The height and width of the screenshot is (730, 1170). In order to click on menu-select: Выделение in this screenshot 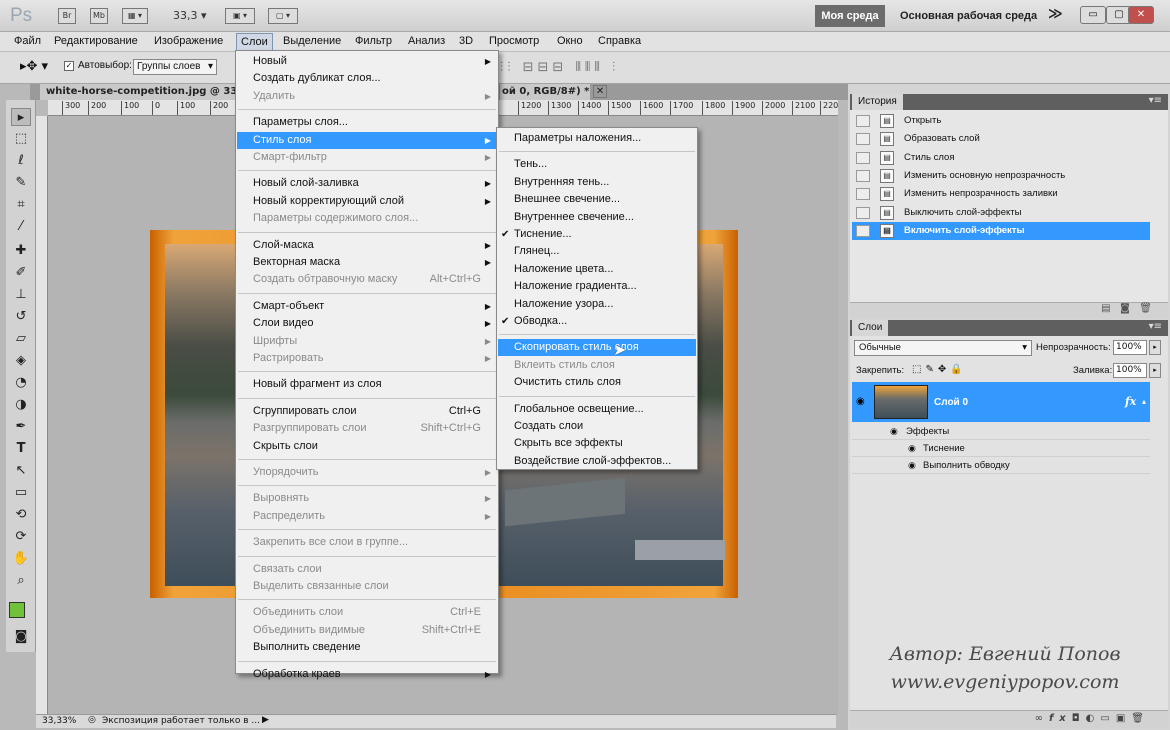, I will do `click(312, 41)`.